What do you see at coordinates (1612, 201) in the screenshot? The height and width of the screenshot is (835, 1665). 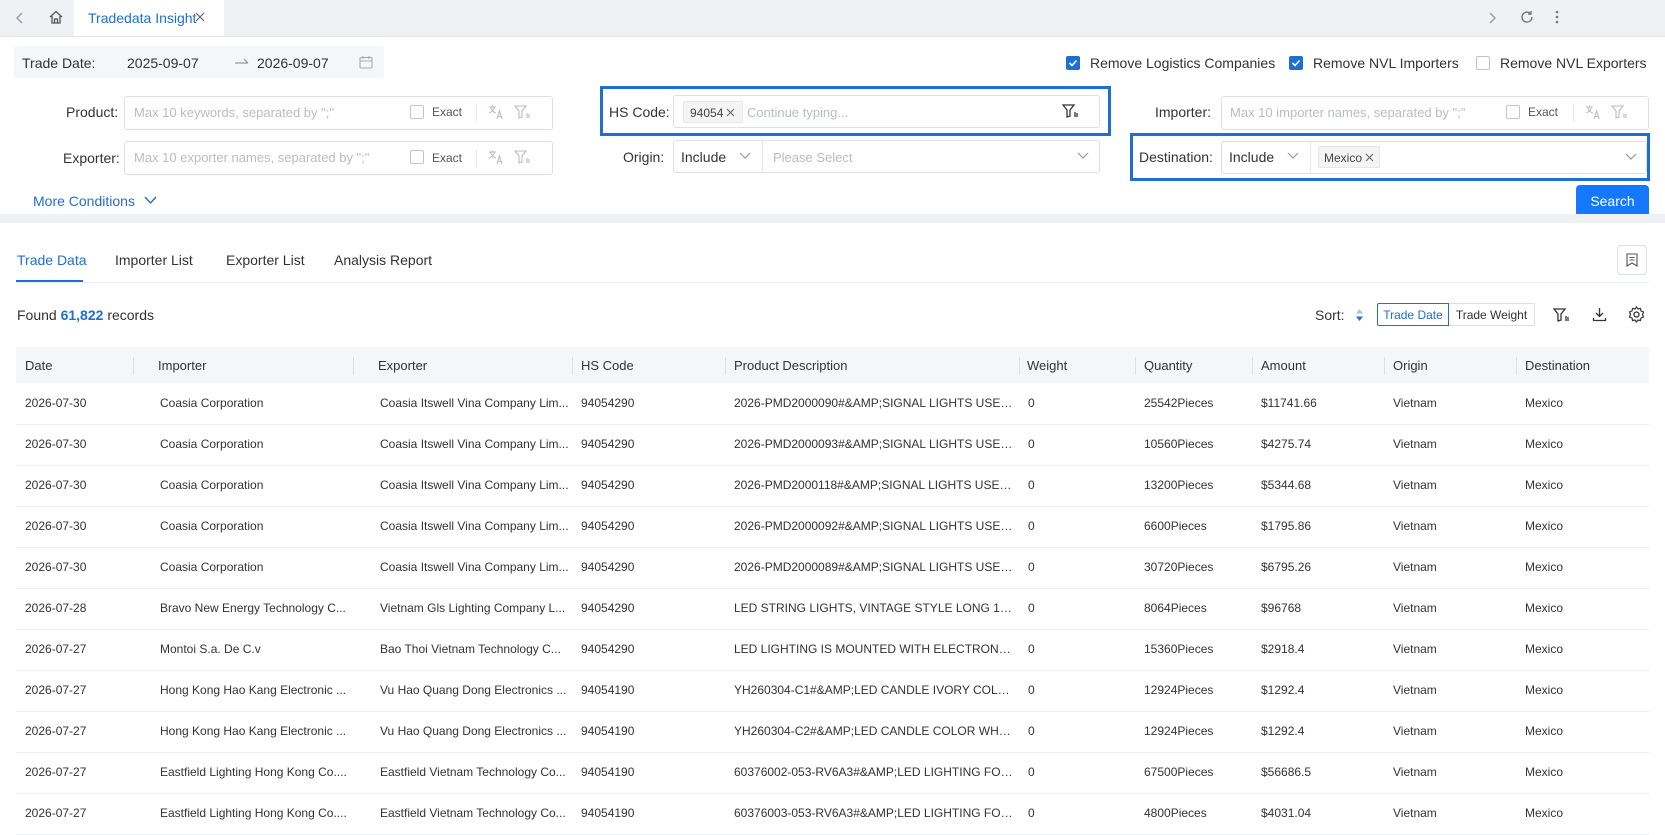 I see `search-button: Search` at bounding box center [1612, 201].